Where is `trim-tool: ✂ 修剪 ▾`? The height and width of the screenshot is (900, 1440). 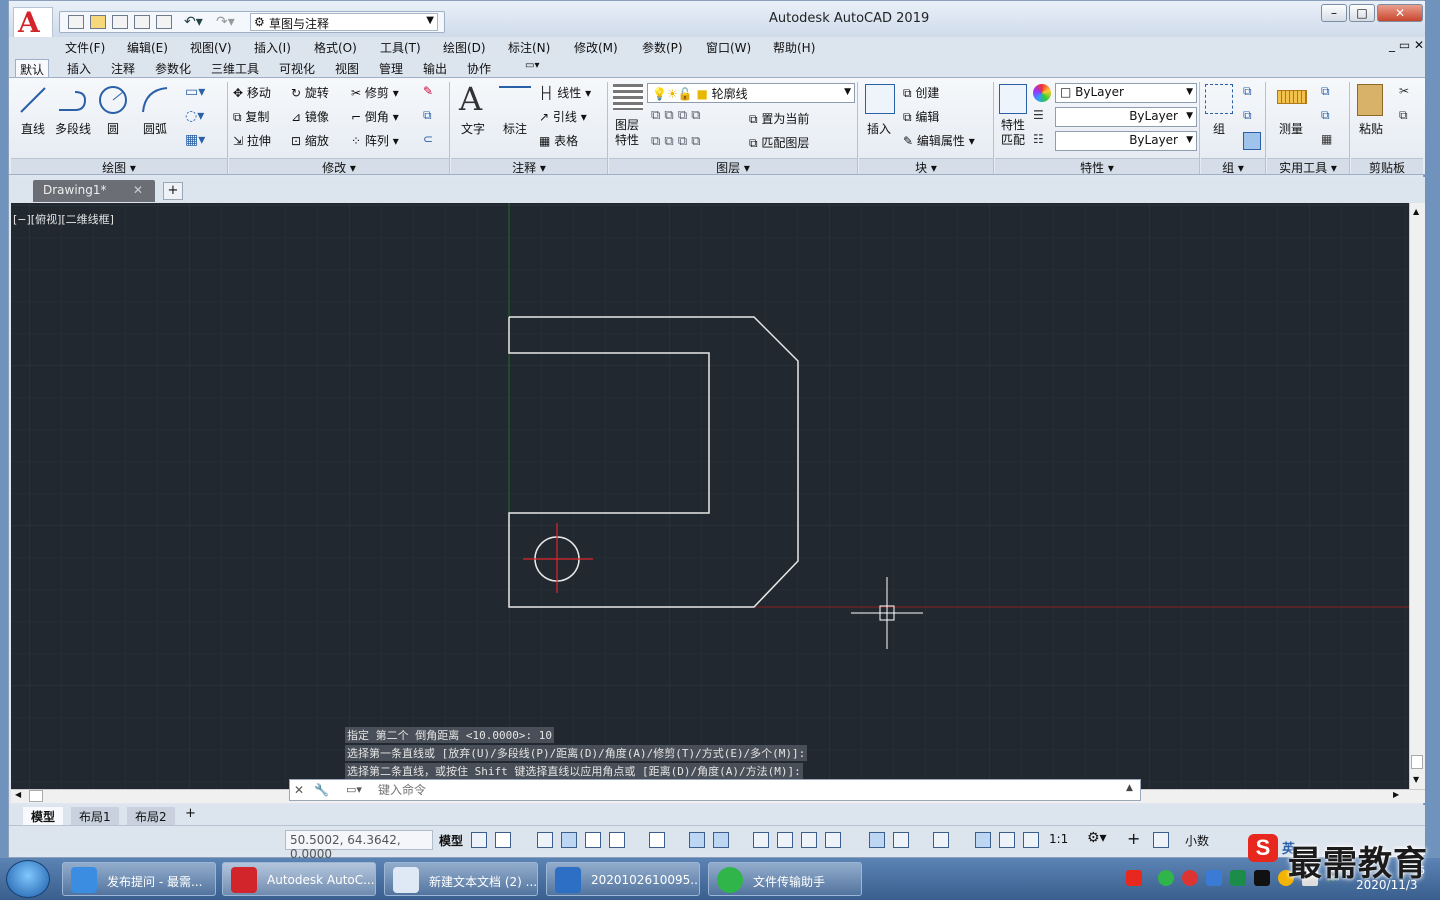 trim-tool: ✂ 修剪 ▾ is located at coordinates (375, 92).